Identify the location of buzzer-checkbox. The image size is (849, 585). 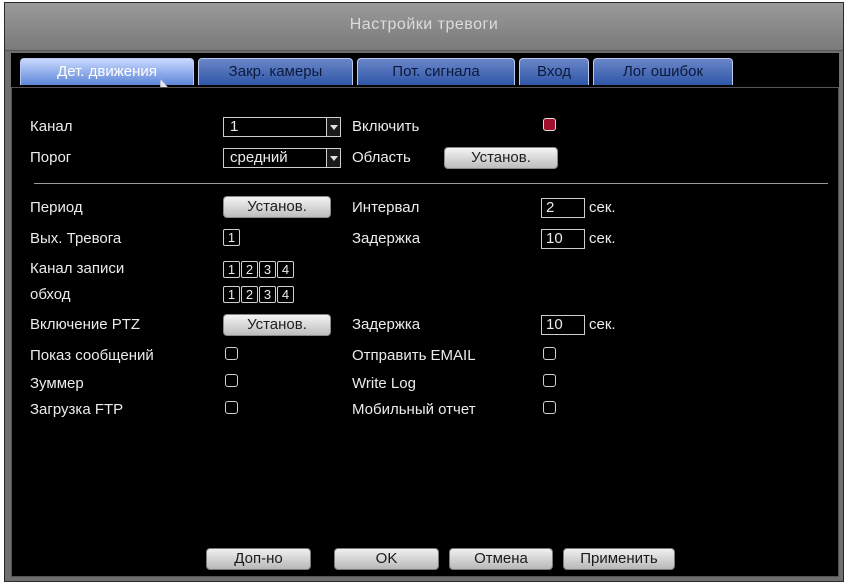
(231, 380).